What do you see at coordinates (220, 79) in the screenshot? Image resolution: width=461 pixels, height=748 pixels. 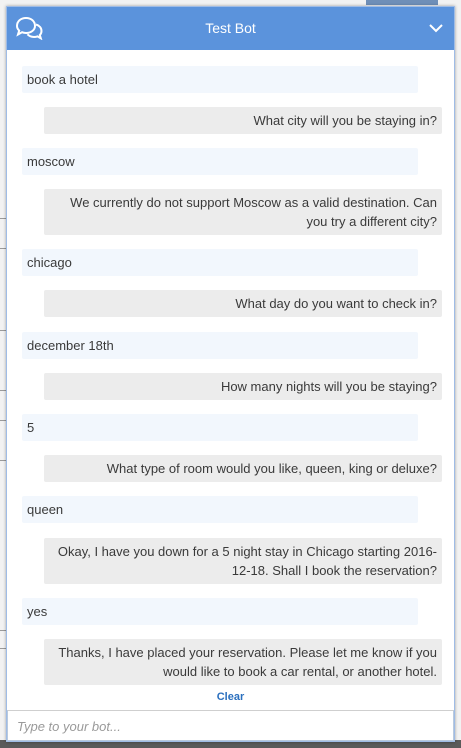 I see `user-message: book a hotel` at bounding box center [220, 79].